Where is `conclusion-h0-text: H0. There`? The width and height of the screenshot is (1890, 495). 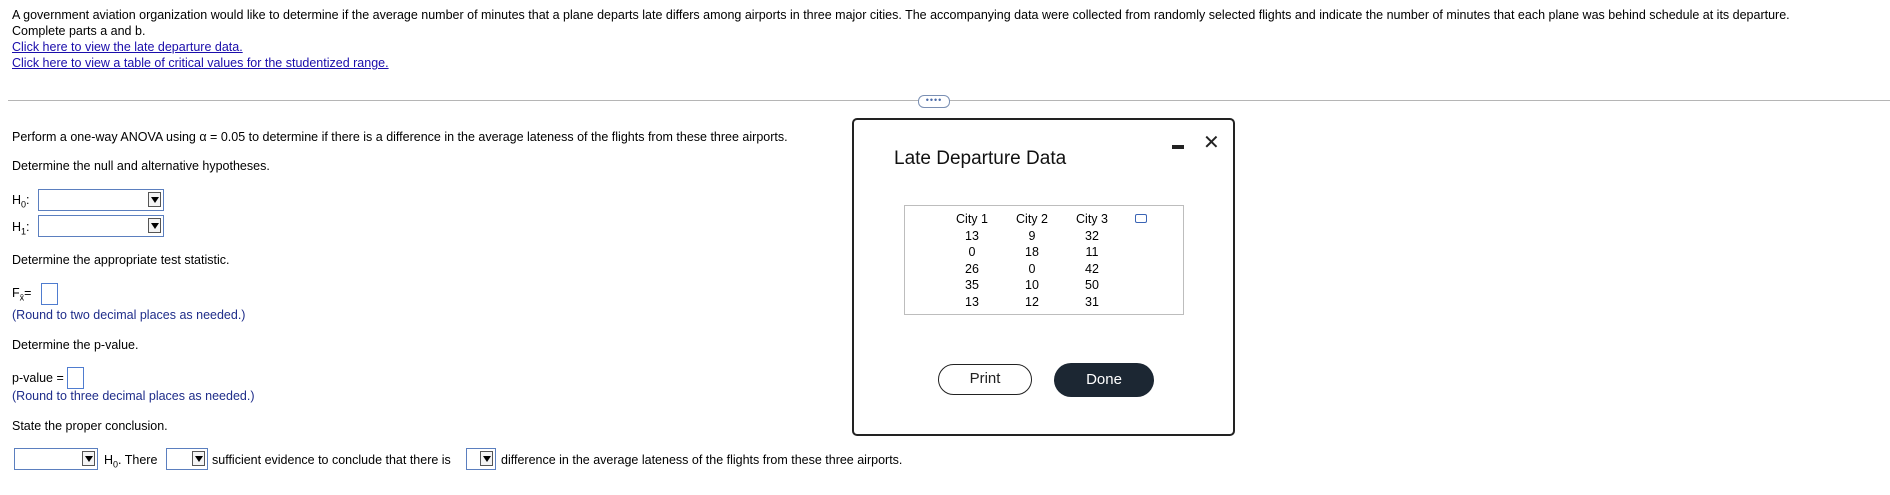
conclusion-h0-text: H0. There is located at coordinates (131, 461).